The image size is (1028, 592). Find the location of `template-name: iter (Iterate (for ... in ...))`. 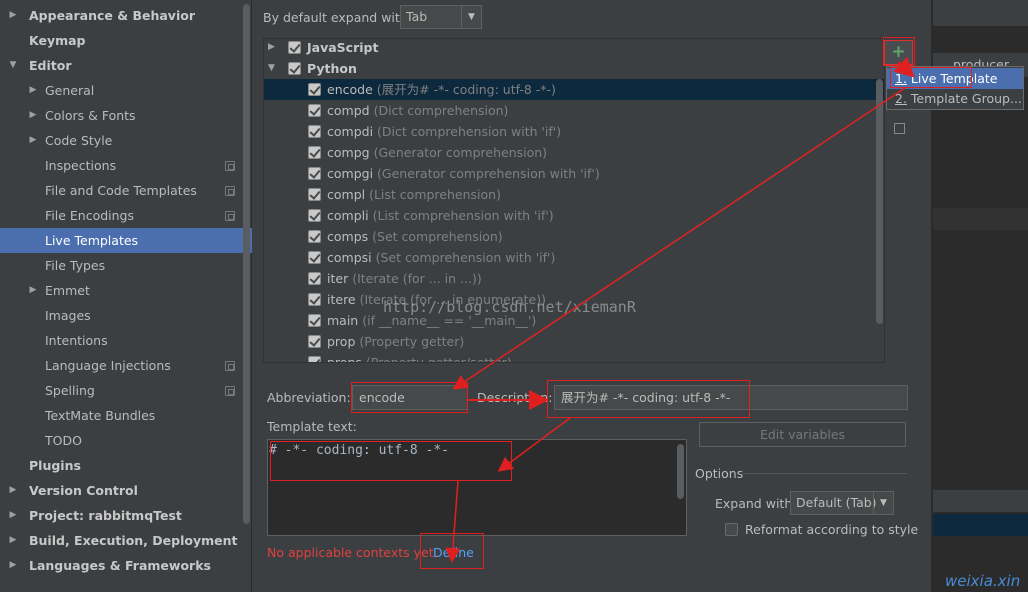

template-name: iter (Iterate (for ... in ...)) is located at coordinates (404, 278).